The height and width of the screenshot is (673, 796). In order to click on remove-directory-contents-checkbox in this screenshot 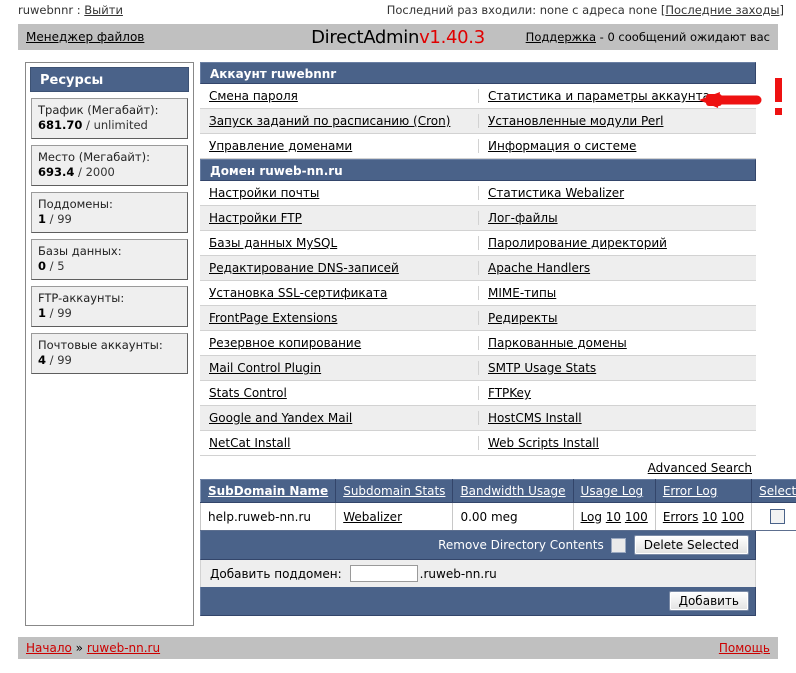, I will do `click(618, 545)`.